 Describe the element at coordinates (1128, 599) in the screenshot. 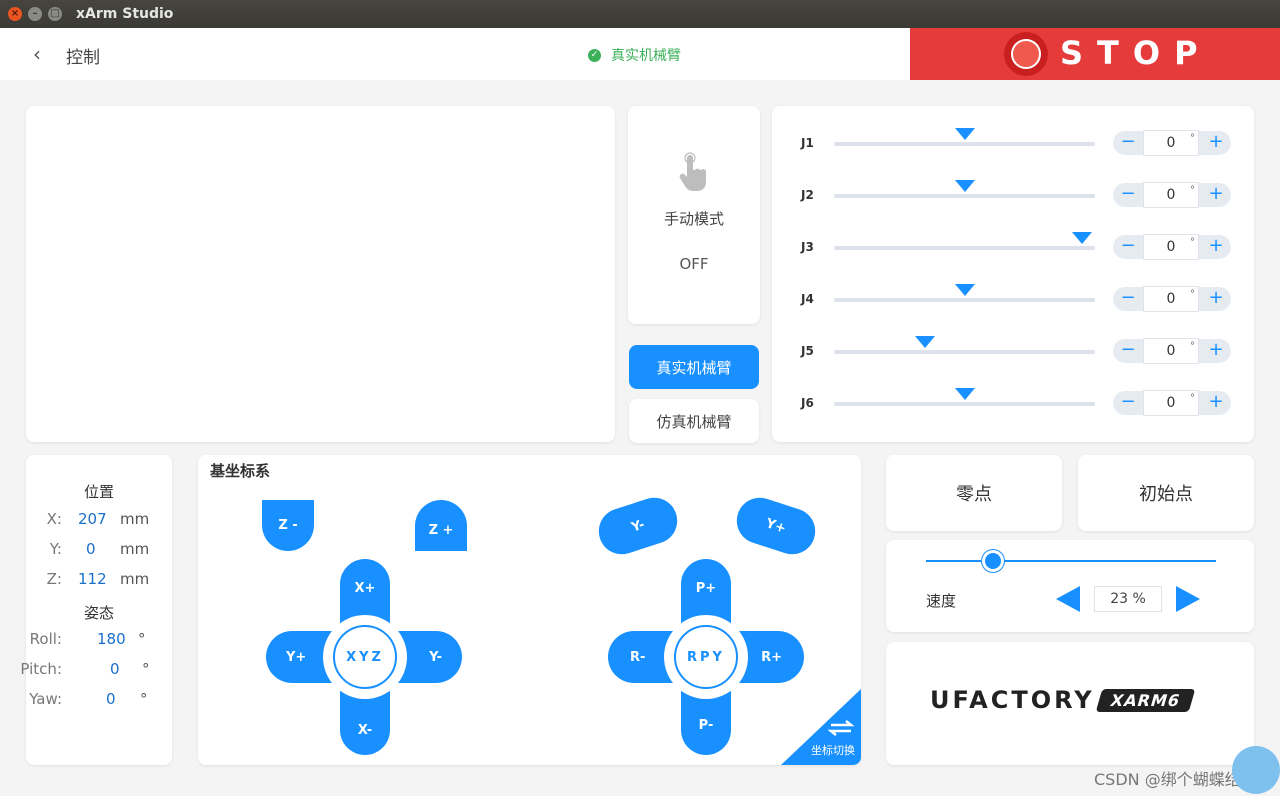

I see `speed-value: 23 %` at that location.